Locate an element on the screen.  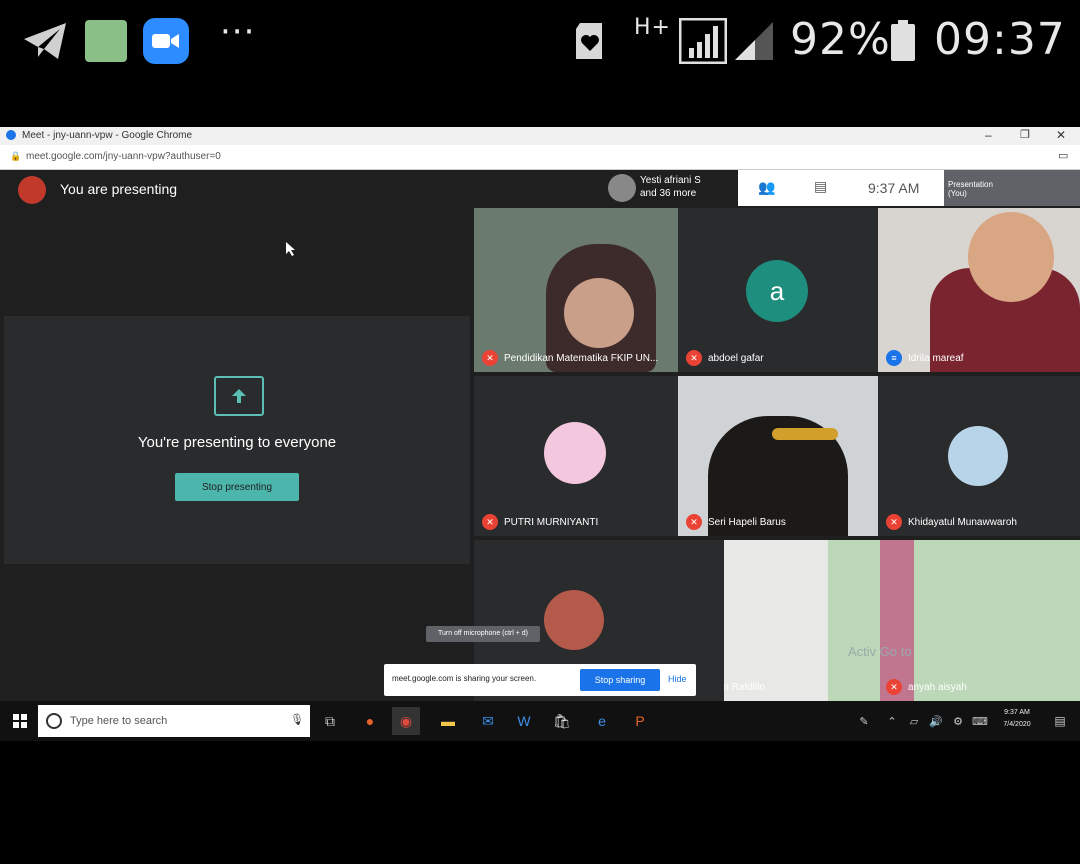
speaking-icon: ≡ is located at coordinates (894, 358).